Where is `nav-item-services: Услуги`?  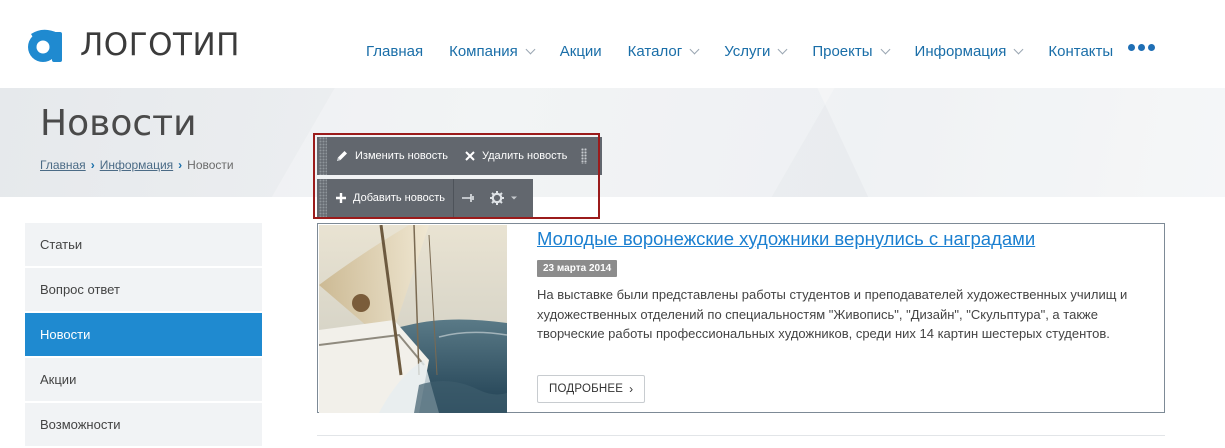
nav-item-services: Услуги is located at coordinates (756, 51).